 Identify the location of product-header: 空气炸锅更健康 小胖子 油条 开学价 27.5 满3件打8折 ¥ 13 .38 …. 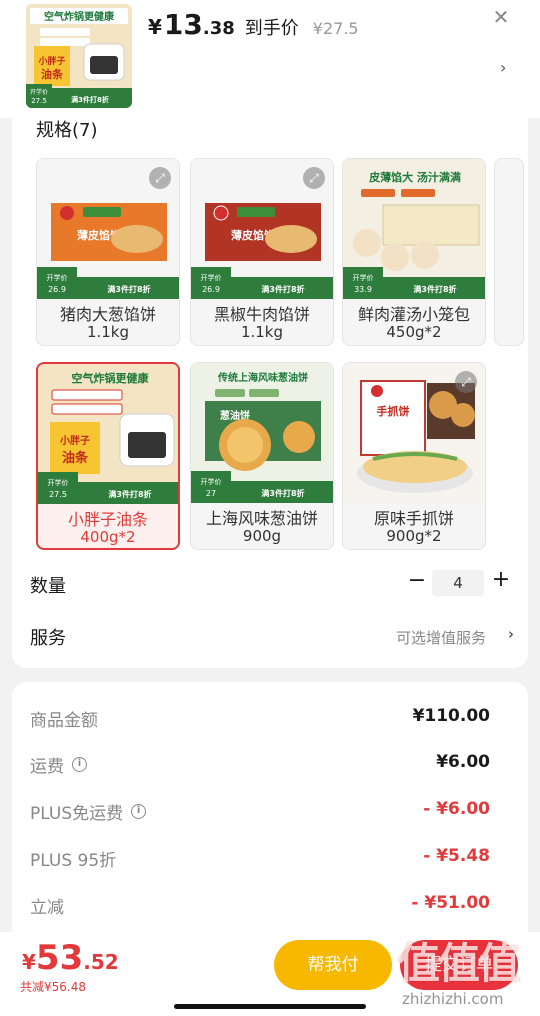
(270, 59).